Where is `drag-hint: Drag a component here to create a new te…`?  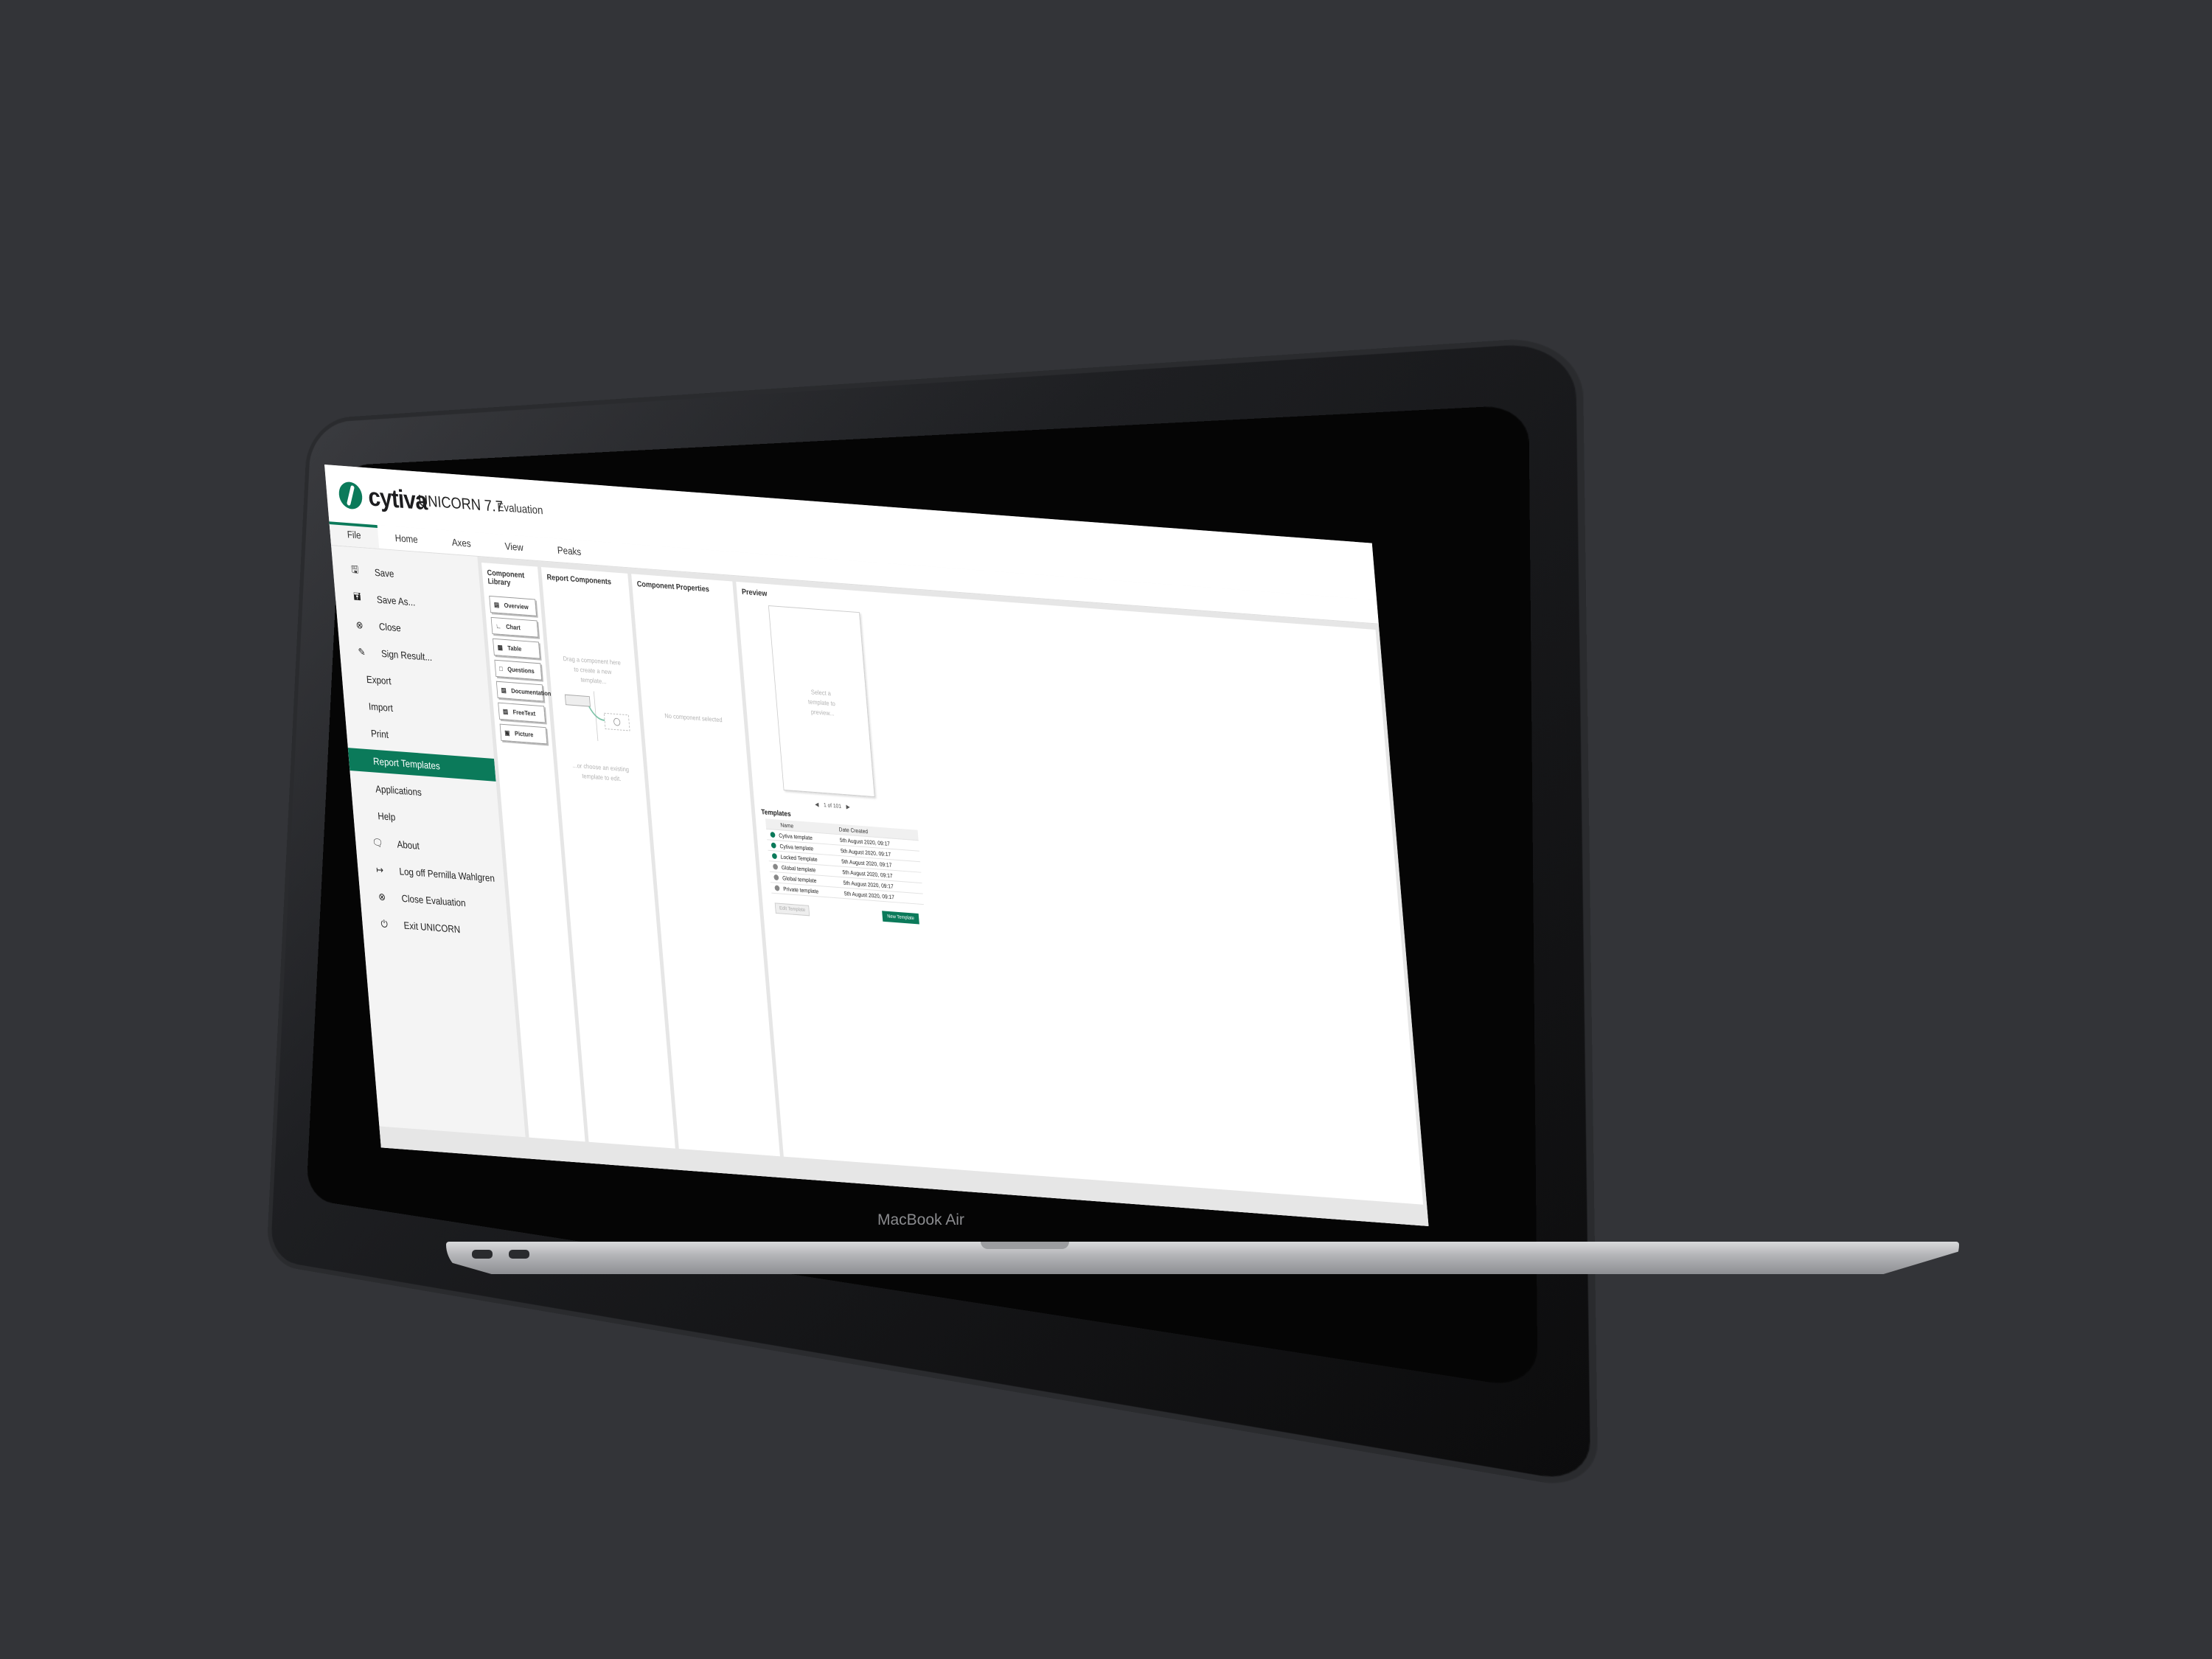 drag-hint: Drag a component here to create a new te… is located at coordinates (592, 670).